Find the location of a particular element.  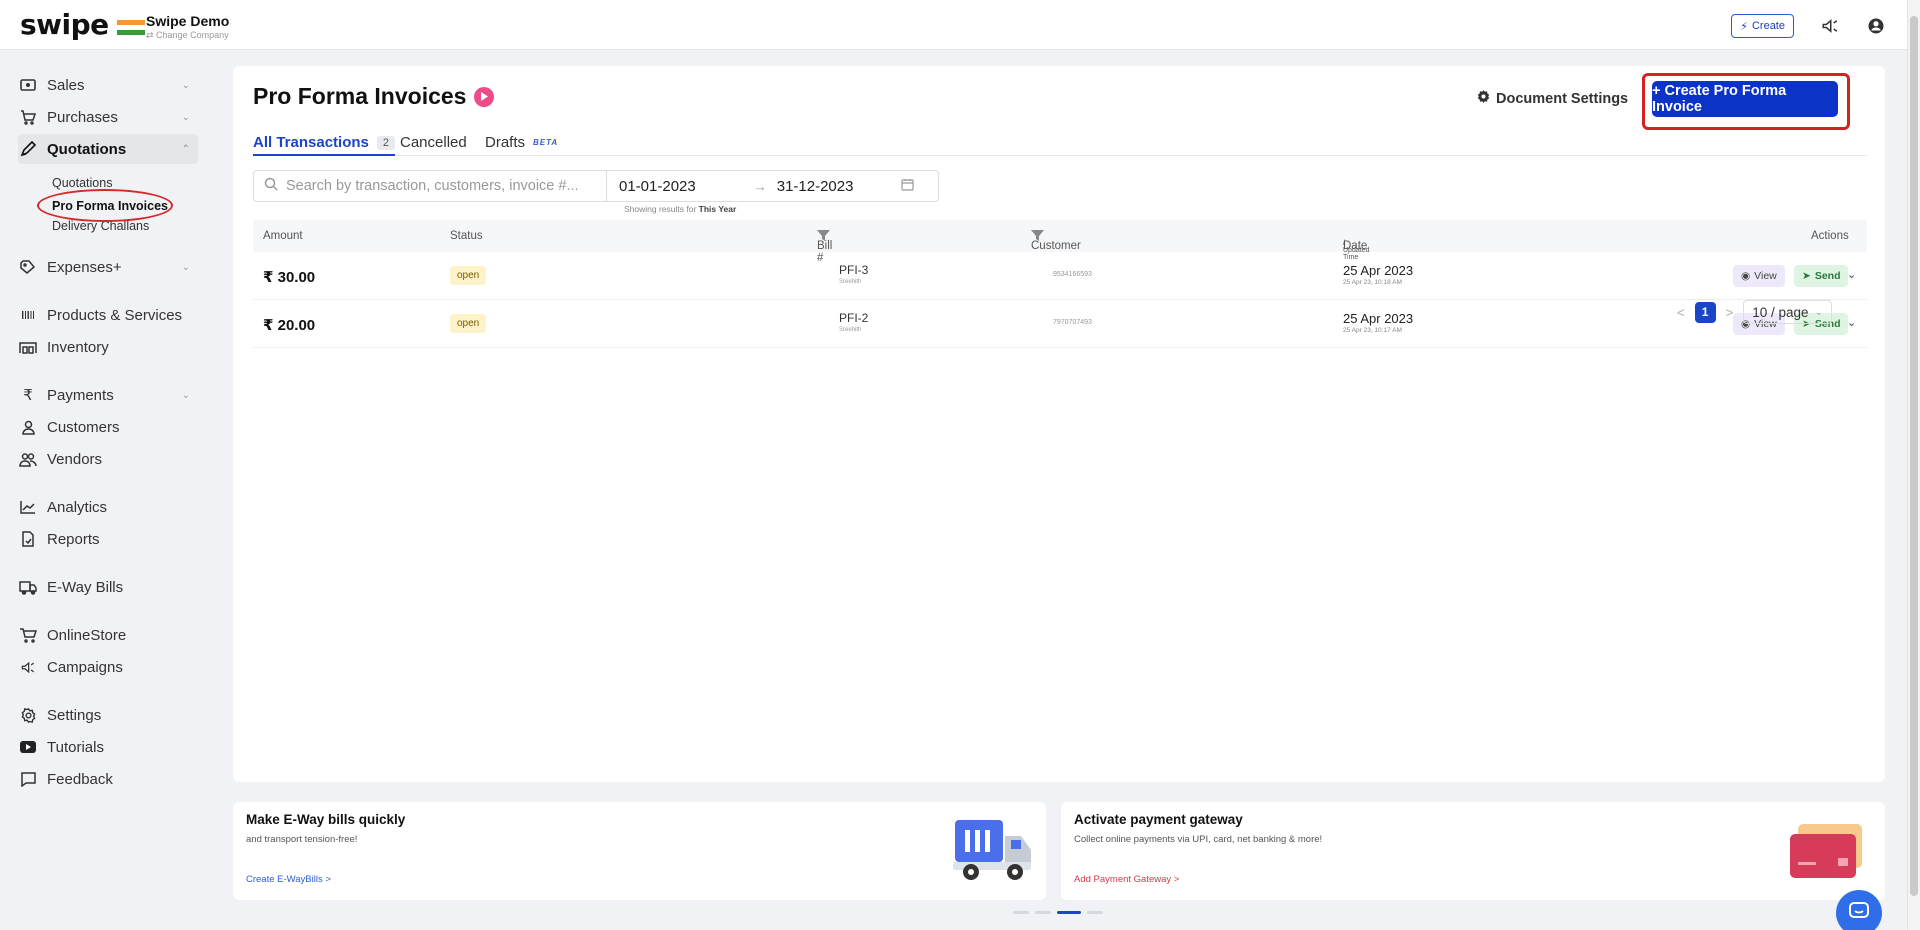

sidebar-item-tutorials: Tutorials is located at coordinates (108, 747).